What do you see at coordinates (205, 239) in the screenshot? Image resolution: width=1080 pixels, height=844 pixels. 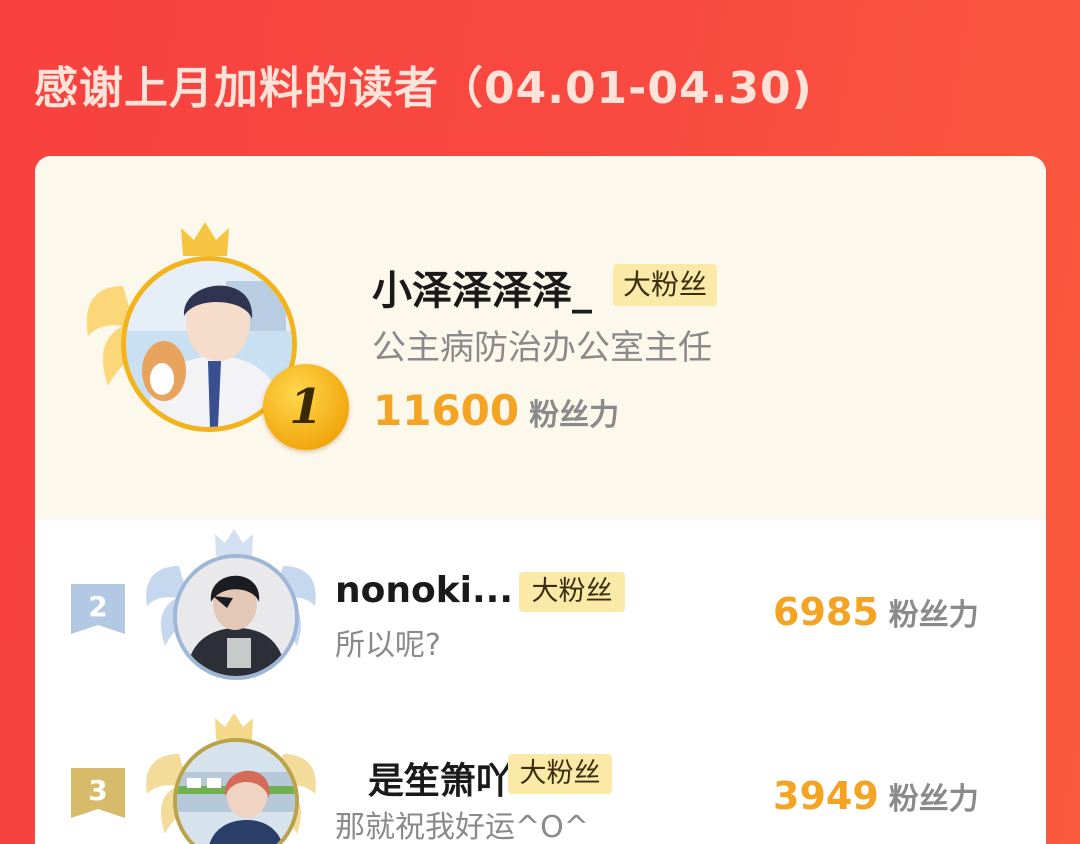 I see `gold-crown-icon` at bounding box center [205, 239].